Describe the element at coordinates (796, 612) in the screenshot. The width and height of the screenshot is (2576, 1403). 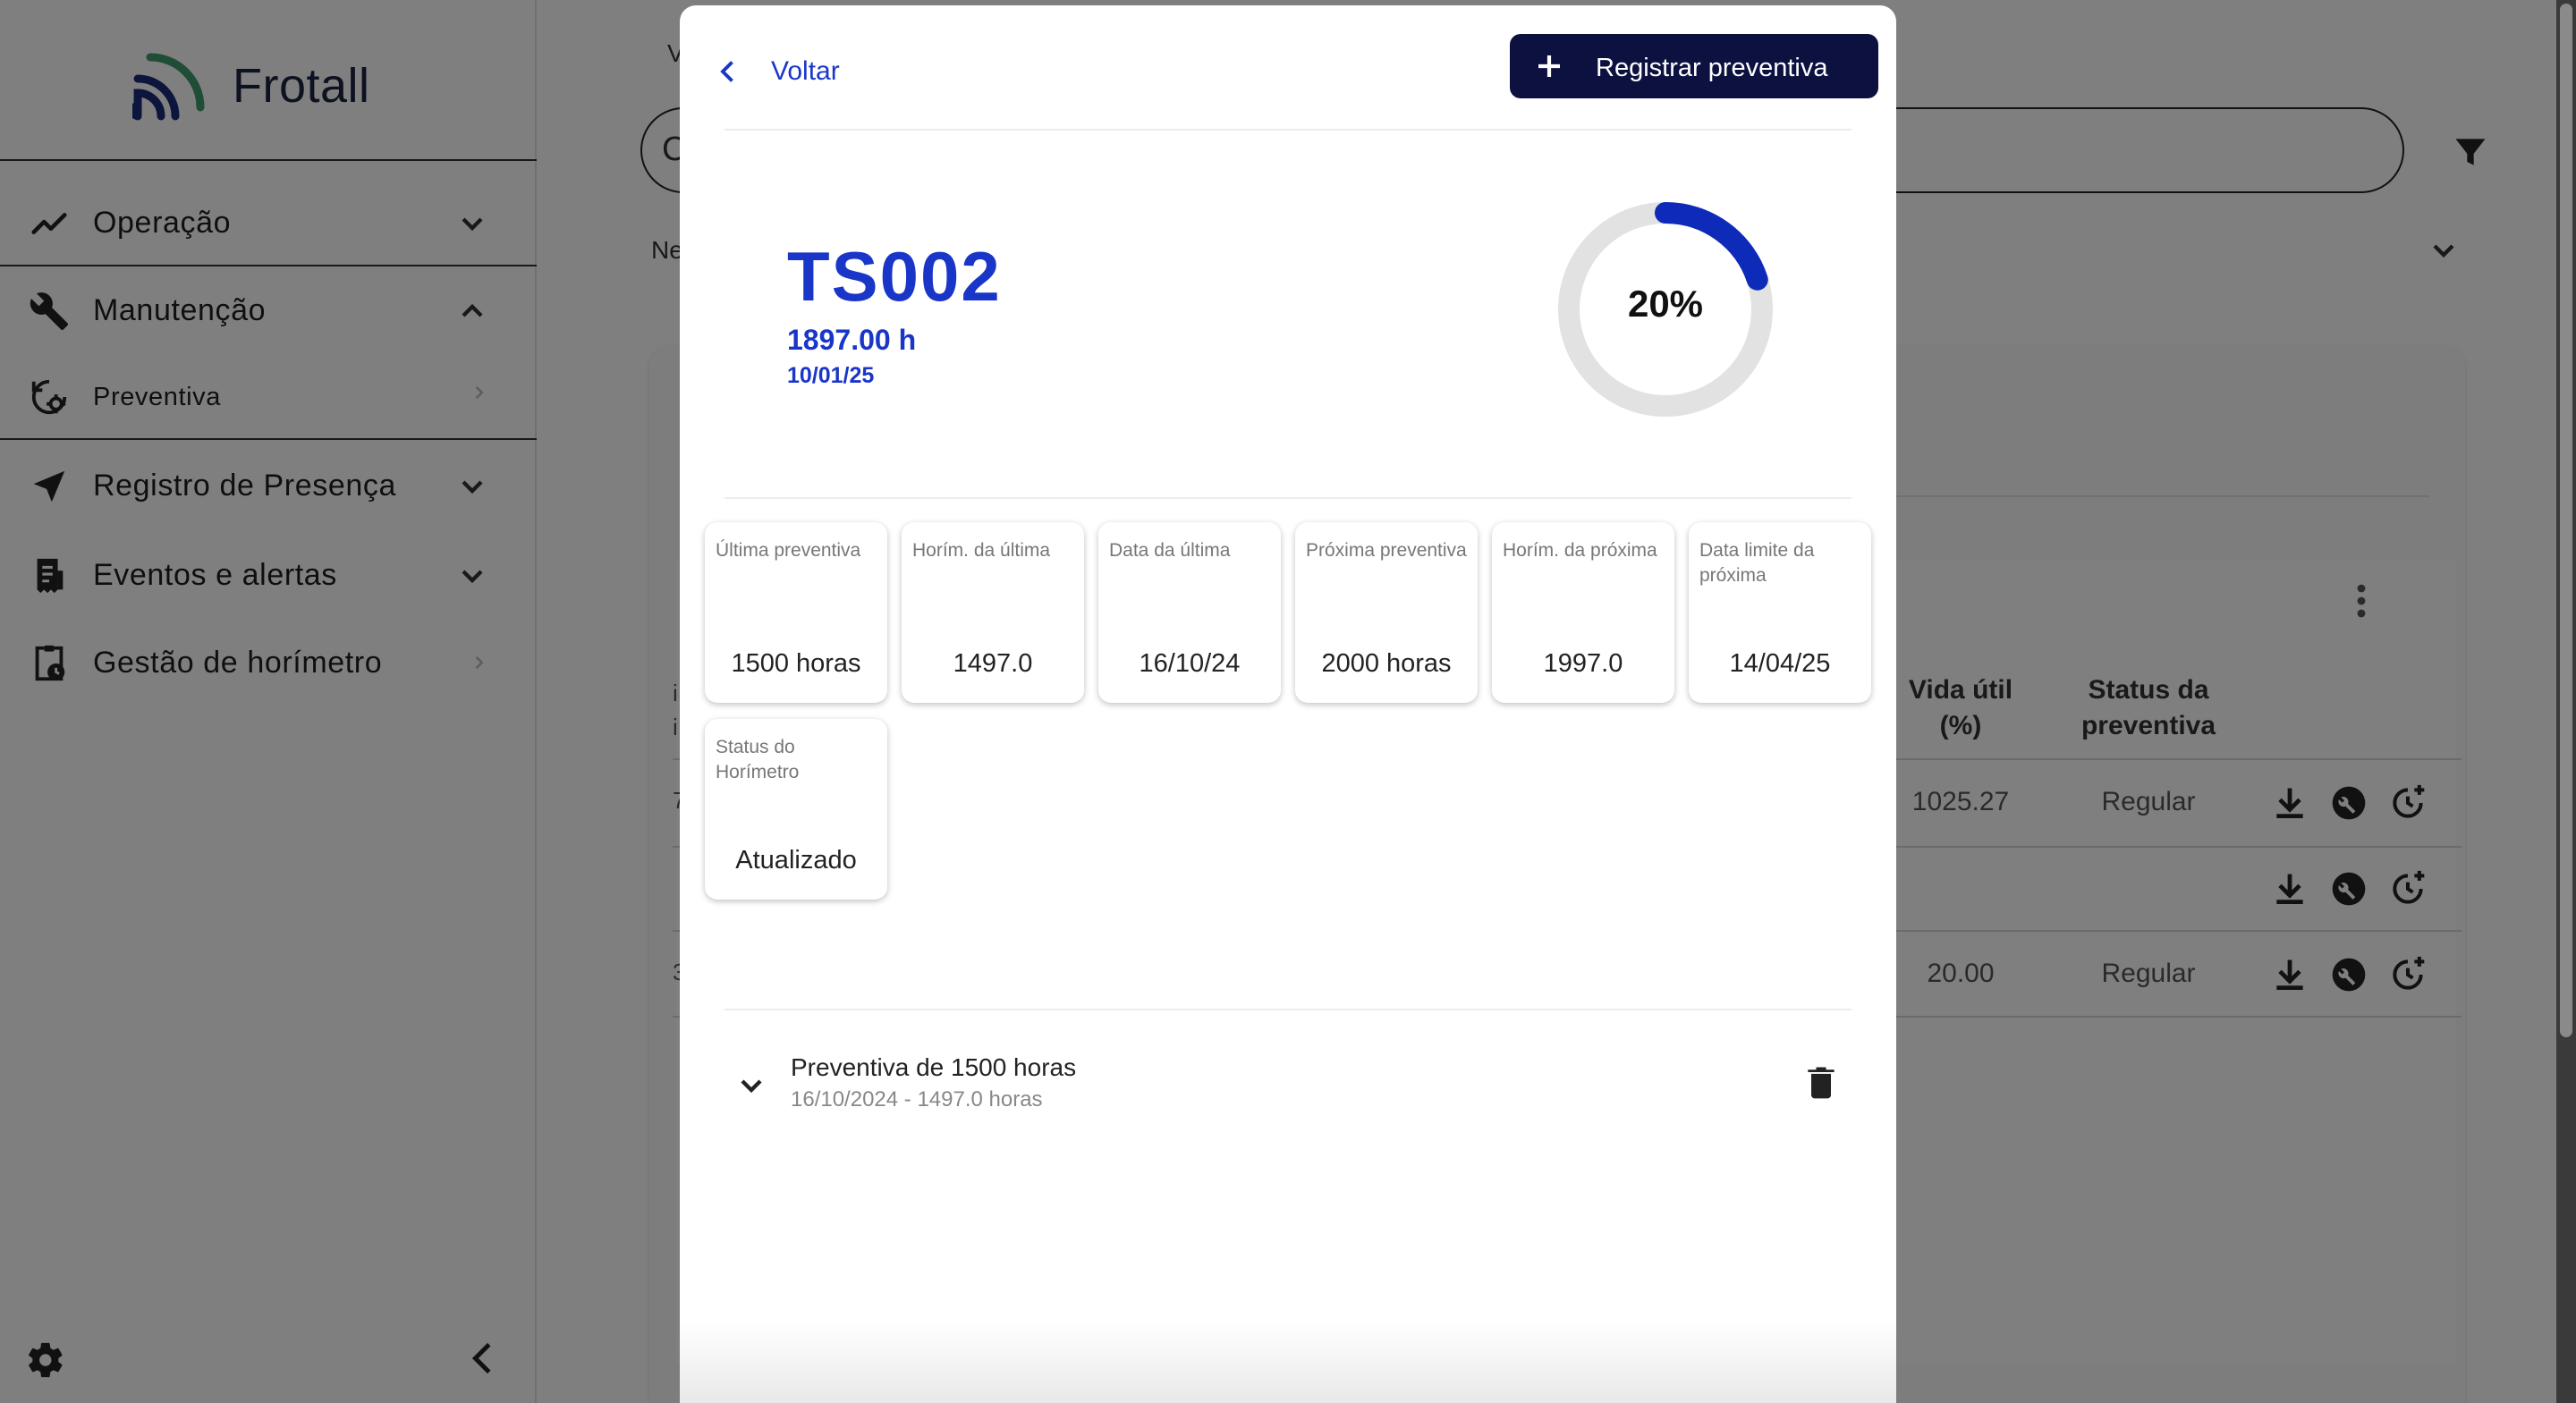
I see `stat-card-ultima-preventiva: Última preventiva 1500 horas` at that location.